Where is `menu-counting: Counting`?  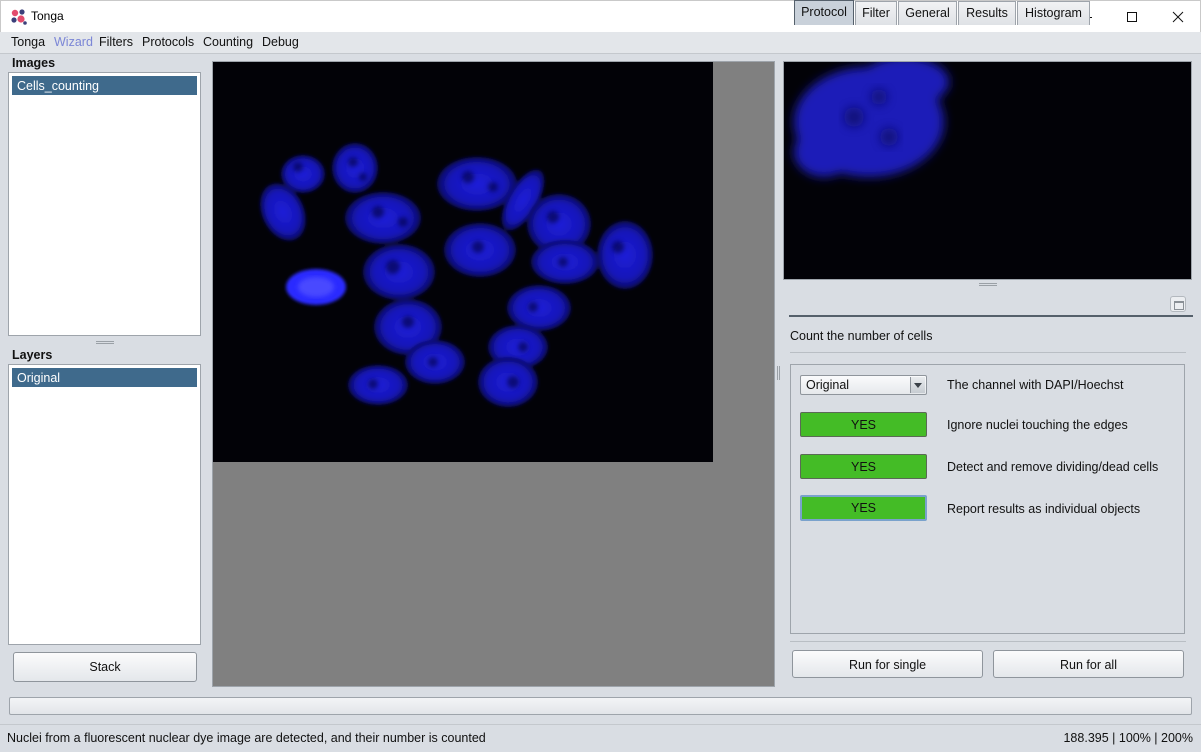 menu-counting: Counting is located at coordinates (228, 42).